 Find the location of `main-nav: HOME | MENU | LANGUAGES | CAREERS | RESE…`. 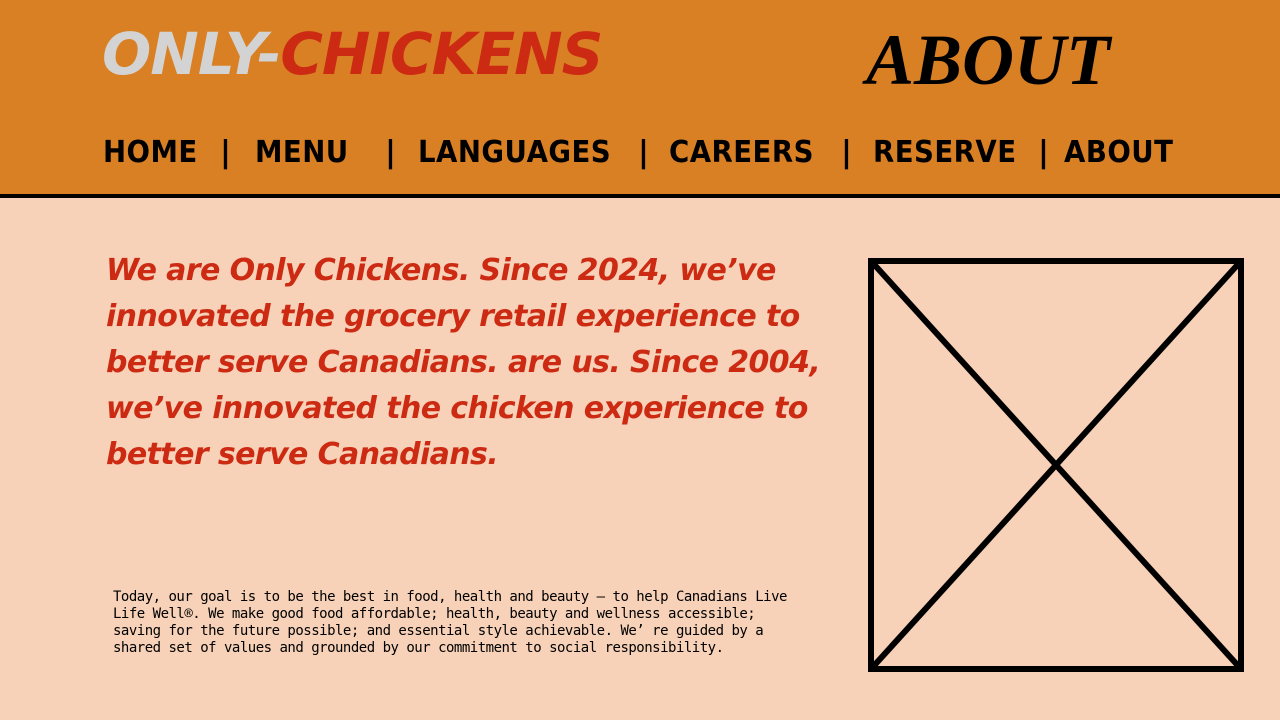

main-nav: HOME | MENU | LANGUAGES | CAREERS | RESE… is located at coordinates (643, 152).